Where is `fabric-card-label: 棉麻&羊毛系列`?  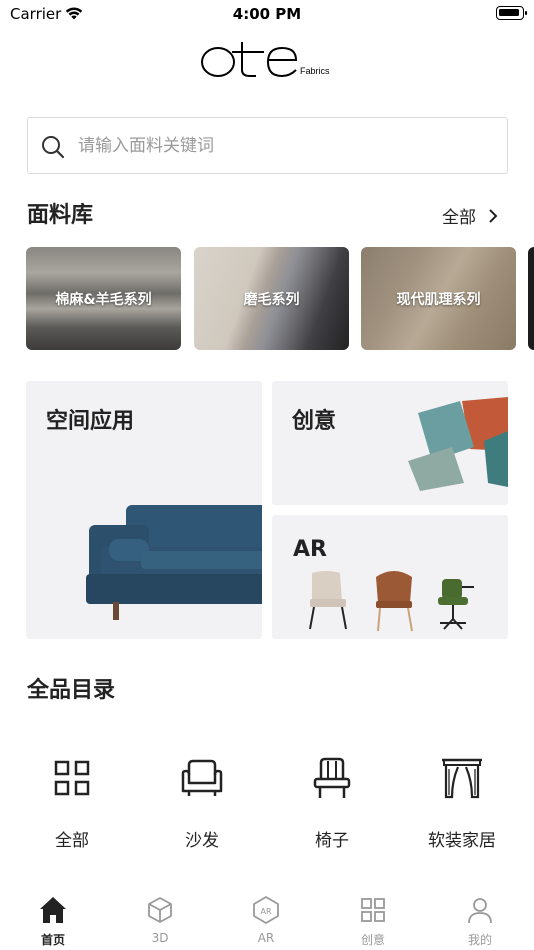 fabric-card-label: 棉麻&羊毛系列 is located at coordinates (103, 300).